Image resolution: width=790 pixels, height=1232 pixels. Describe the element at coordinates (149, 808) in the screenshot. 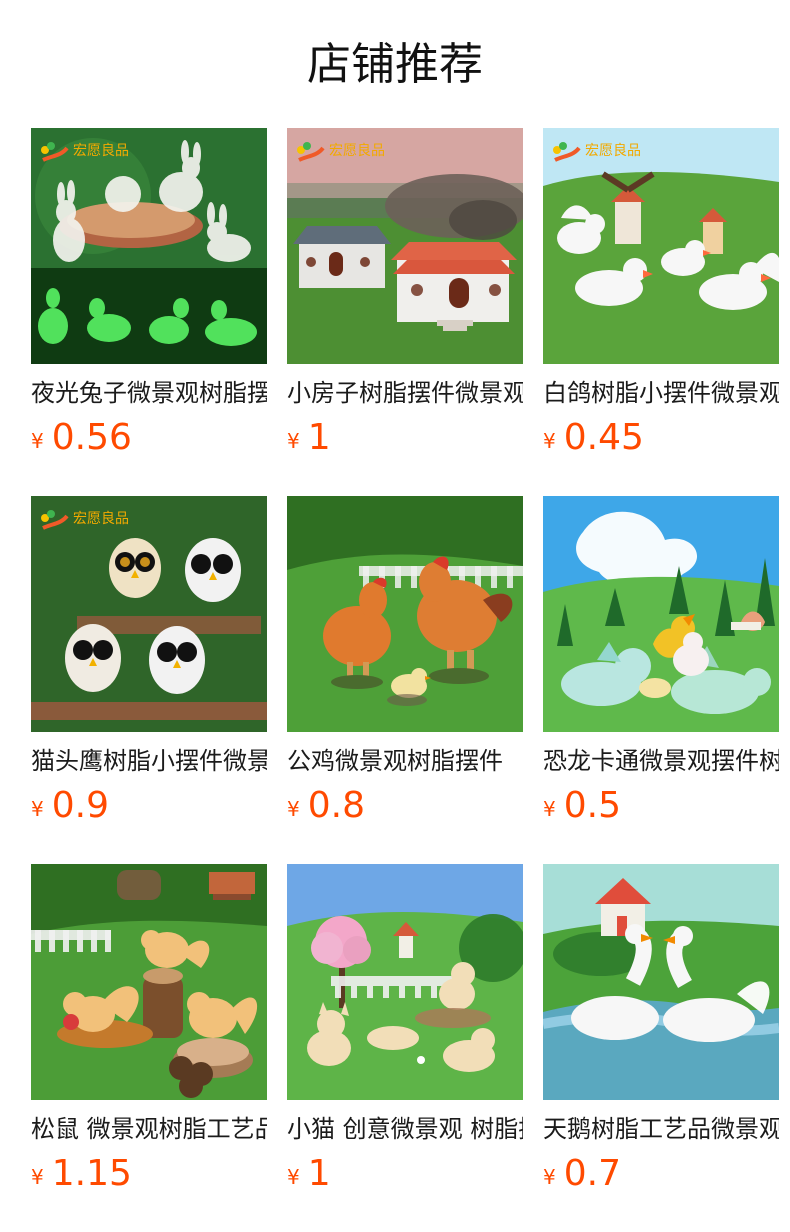

I see `product-price: ¥ 0.9` at that location.